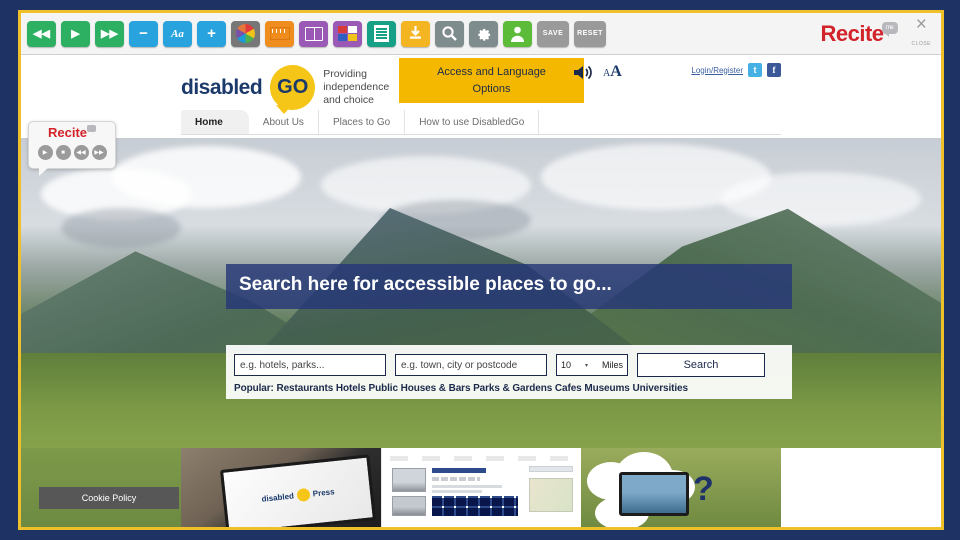 The image size is (960, 540). Describe the element at coordinates (592, 365) in the screenshot. I see `search-distance-select: 10 ▾ Miles` at that location.